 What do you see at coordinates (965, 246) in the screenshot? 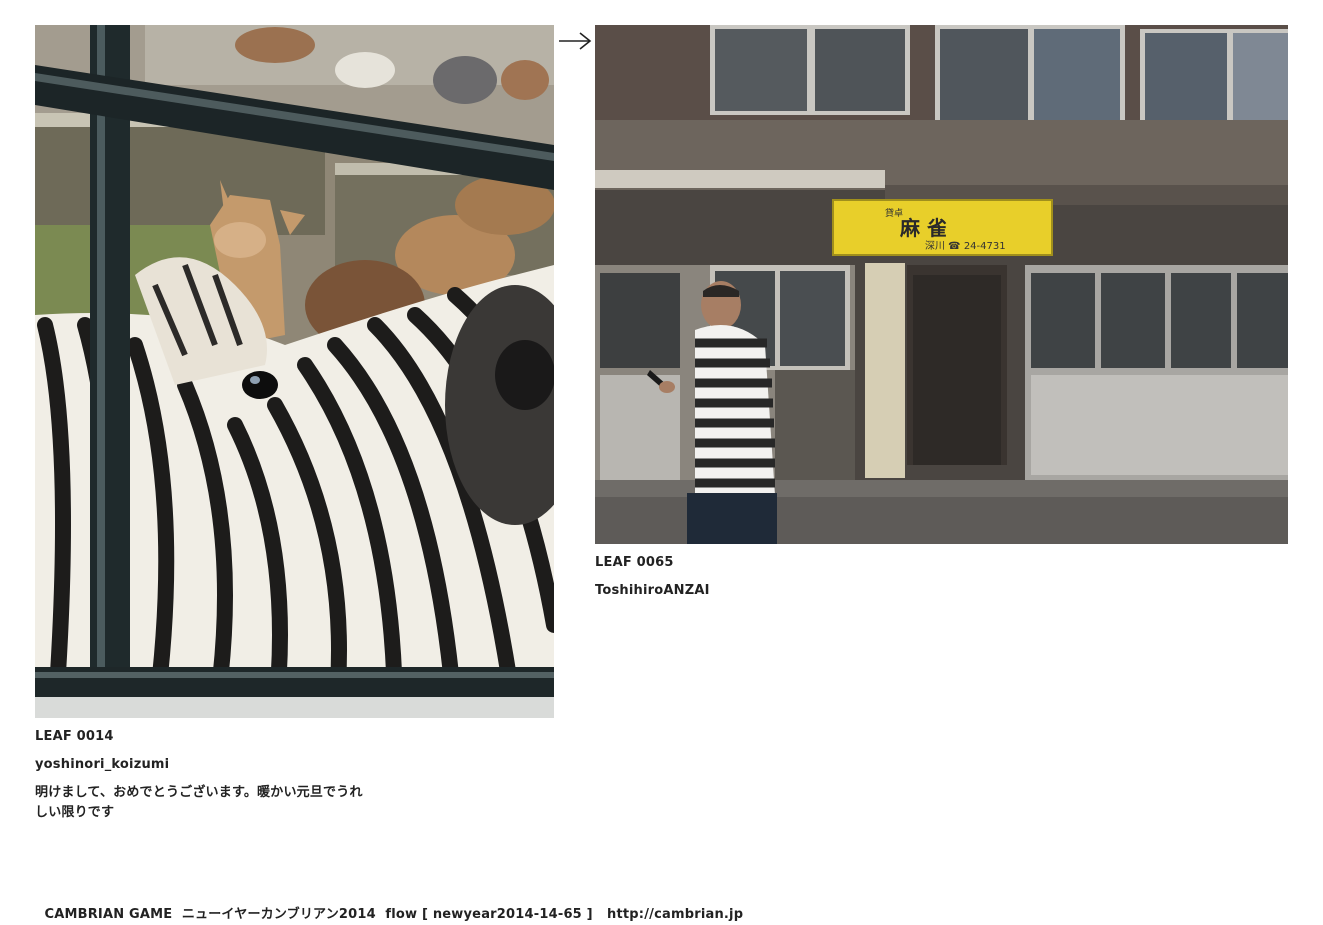
I see `sign-phone-text: 深川 ☎ 24-4731` at bounding box center [965, 246].